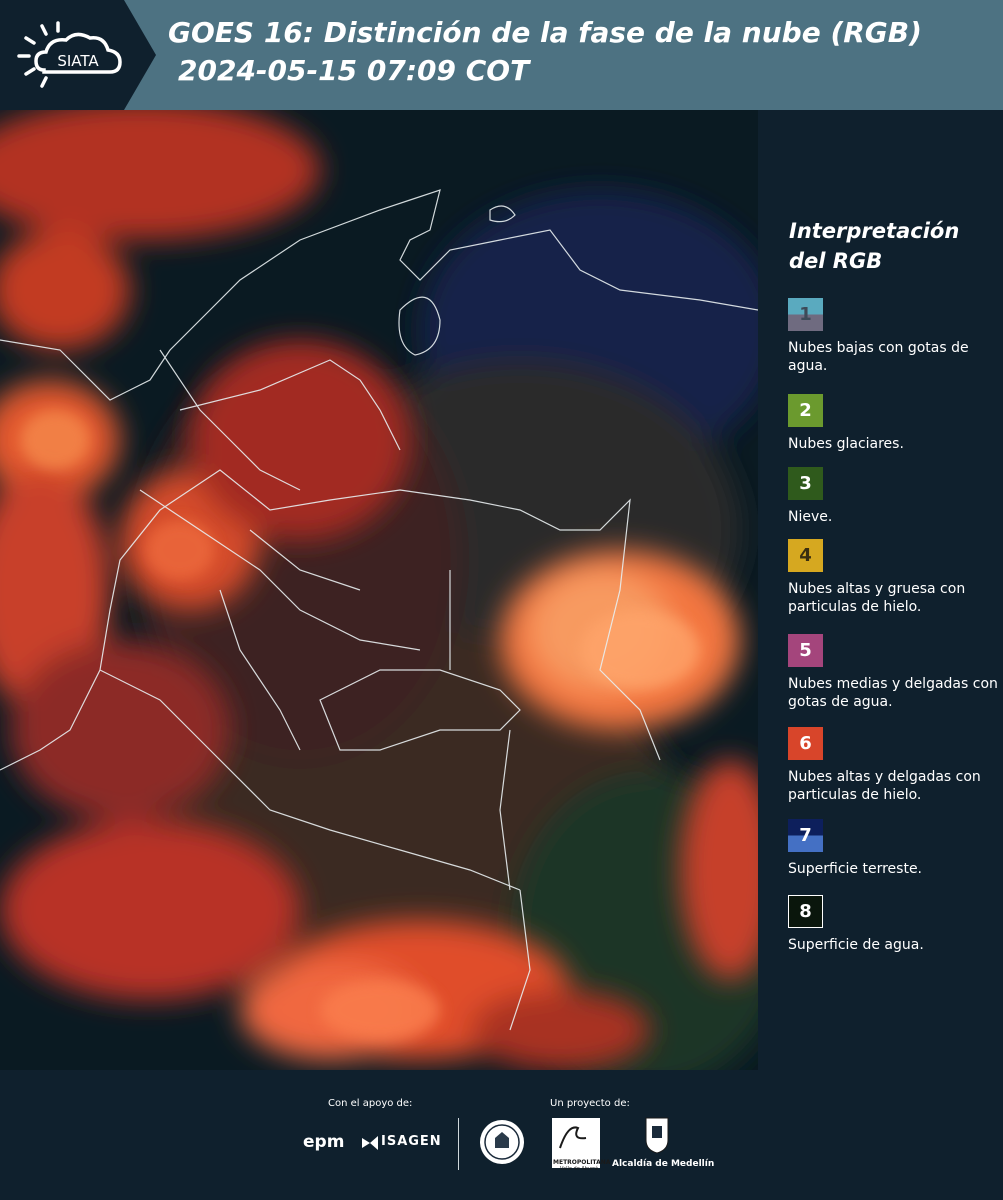 This screenshot has width=1003, height=1200. I want to click on isagen-logo: ISAGEN, so click(411, 1141).